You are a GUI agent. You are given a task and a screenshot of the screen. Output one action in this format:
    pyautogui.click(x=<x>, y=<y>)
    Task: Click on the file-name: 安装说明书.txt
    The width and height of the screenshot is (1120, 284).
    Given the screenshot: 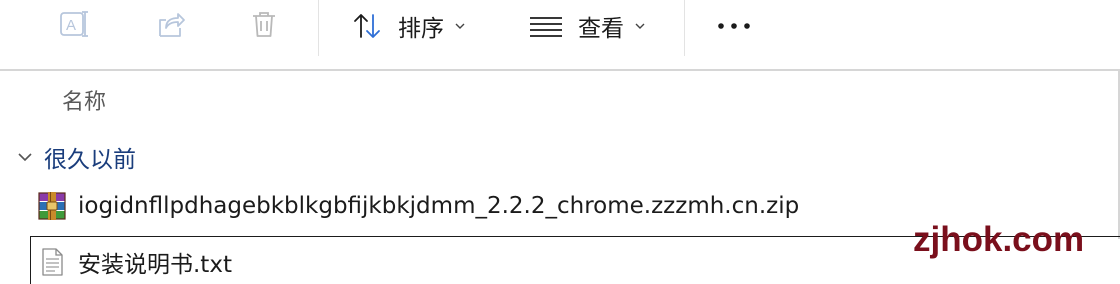 What is the action you would take?
    pyautogui.click(x=155, y=265)
    